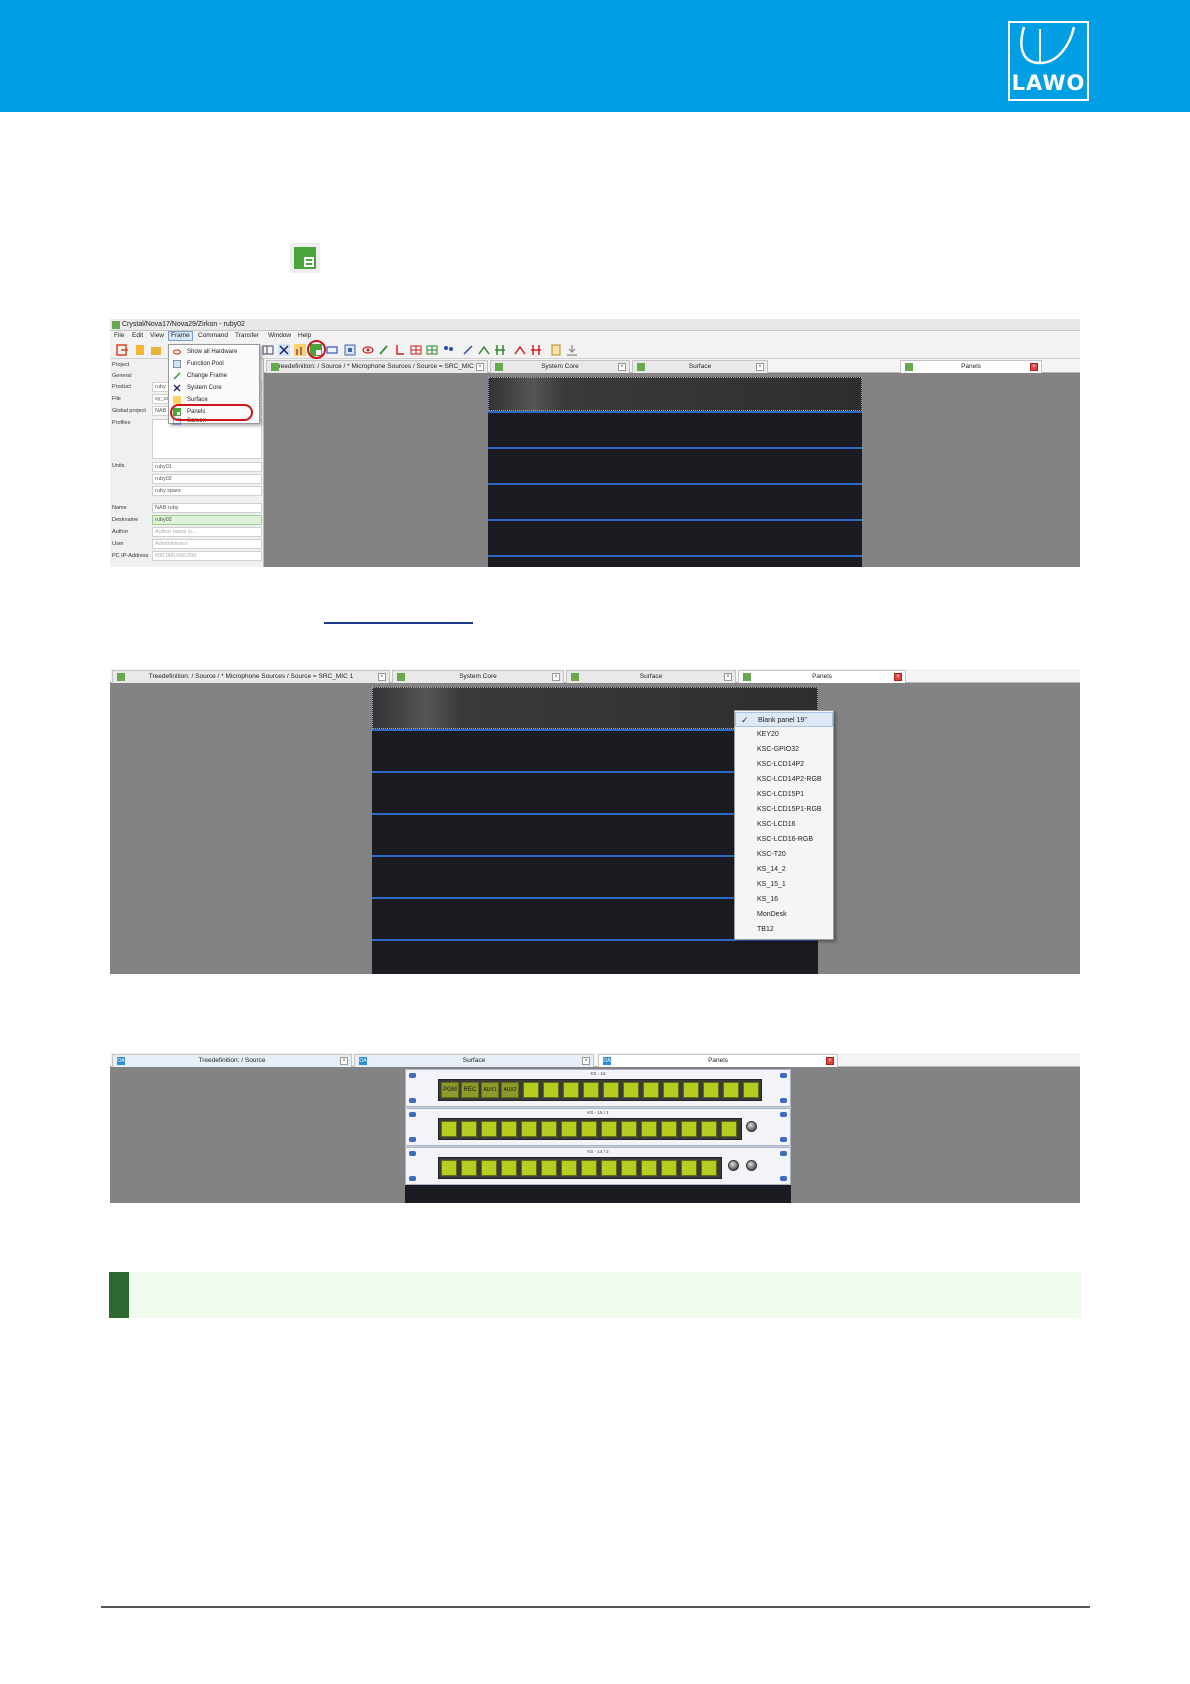  I want to click on menu-item-system-core: System Core, so click(214, 388).